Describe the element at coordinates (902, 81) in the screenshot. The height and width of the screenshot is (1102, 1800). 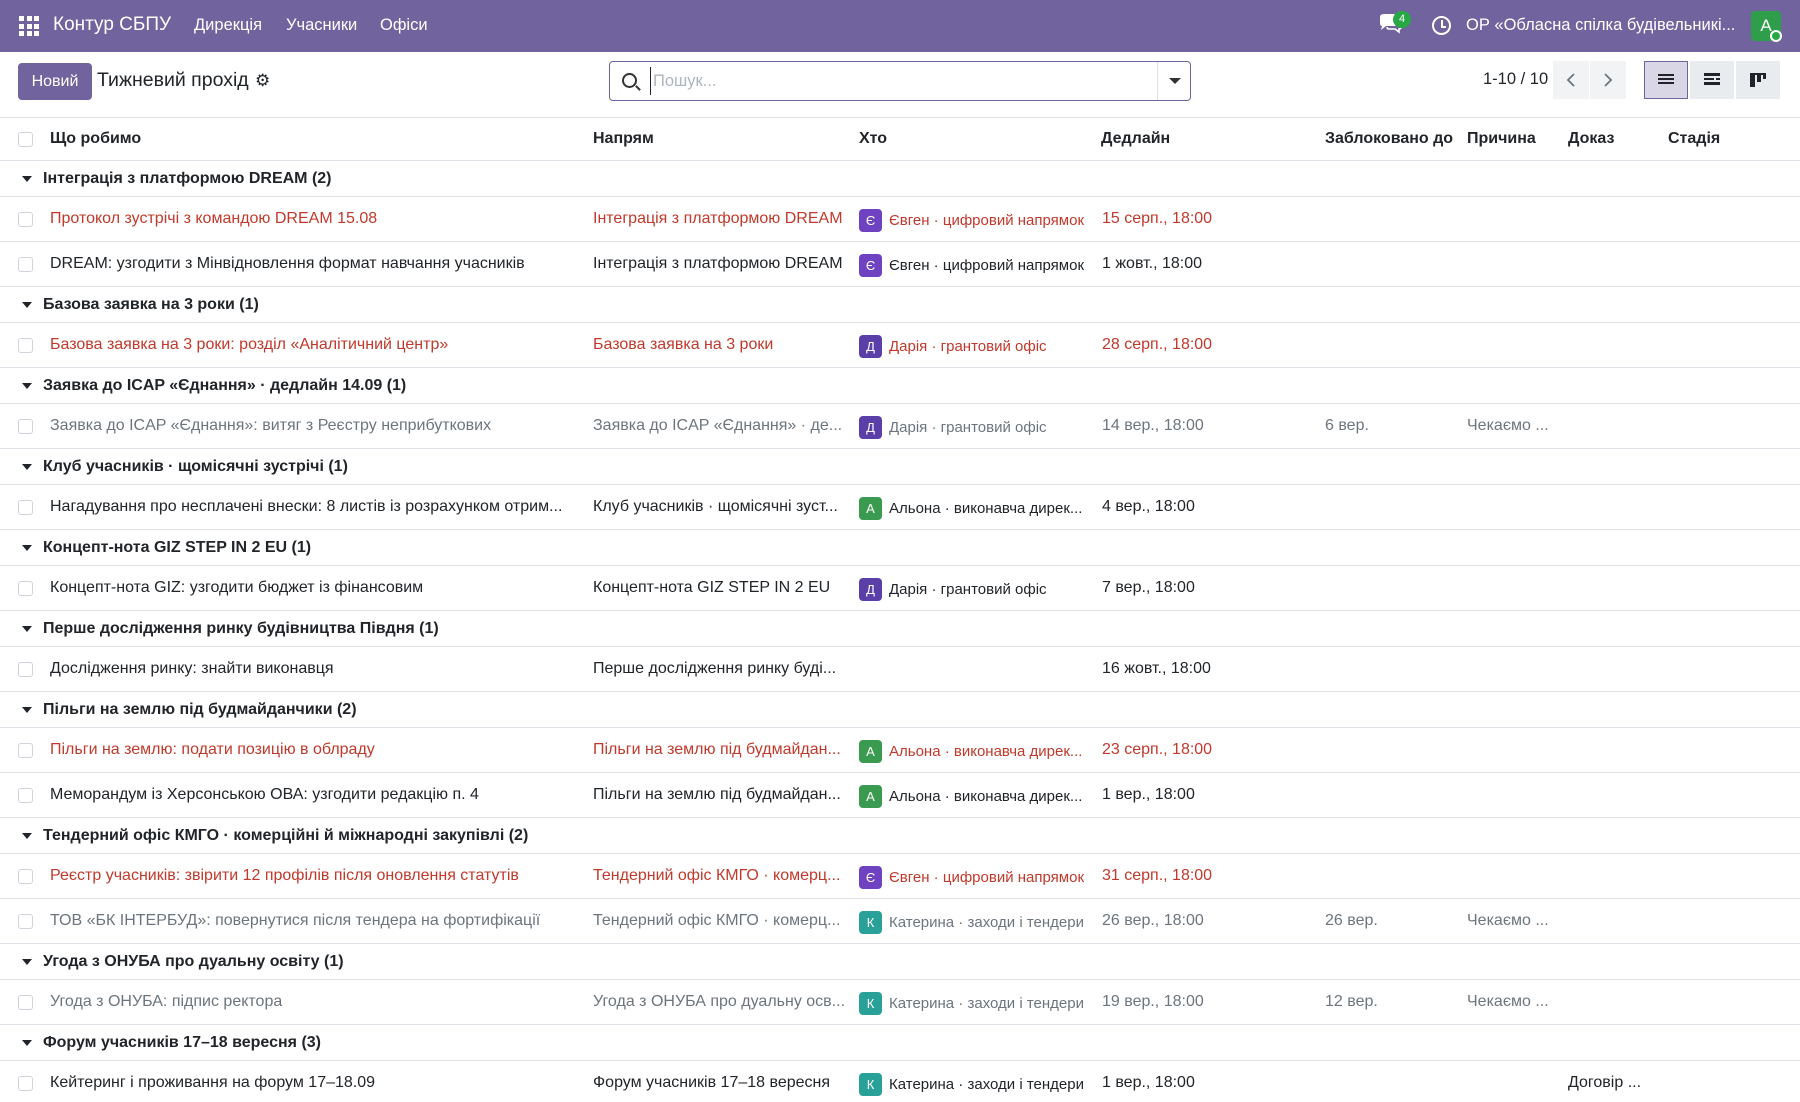
I see `search-input` at that location.